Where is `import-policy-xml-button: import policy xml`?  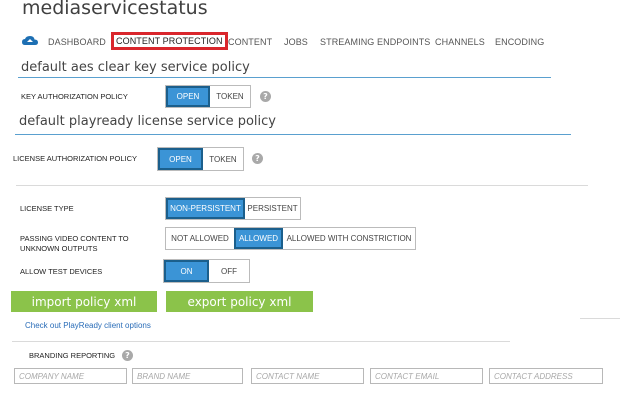
import-policy-xml-button: import policy xml is located at coordinates (84, 301).